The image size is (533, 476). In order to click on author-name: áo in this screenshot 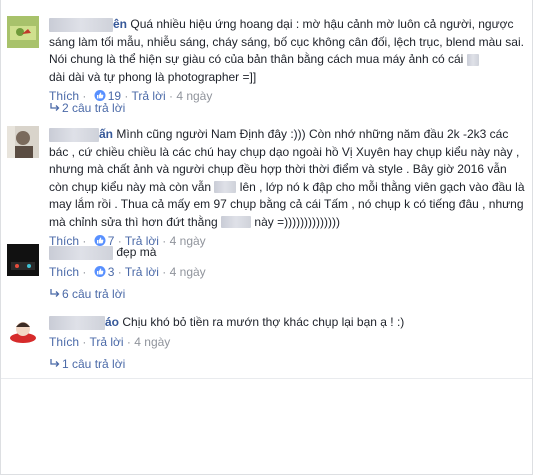, I will do `click(84, 323)`.